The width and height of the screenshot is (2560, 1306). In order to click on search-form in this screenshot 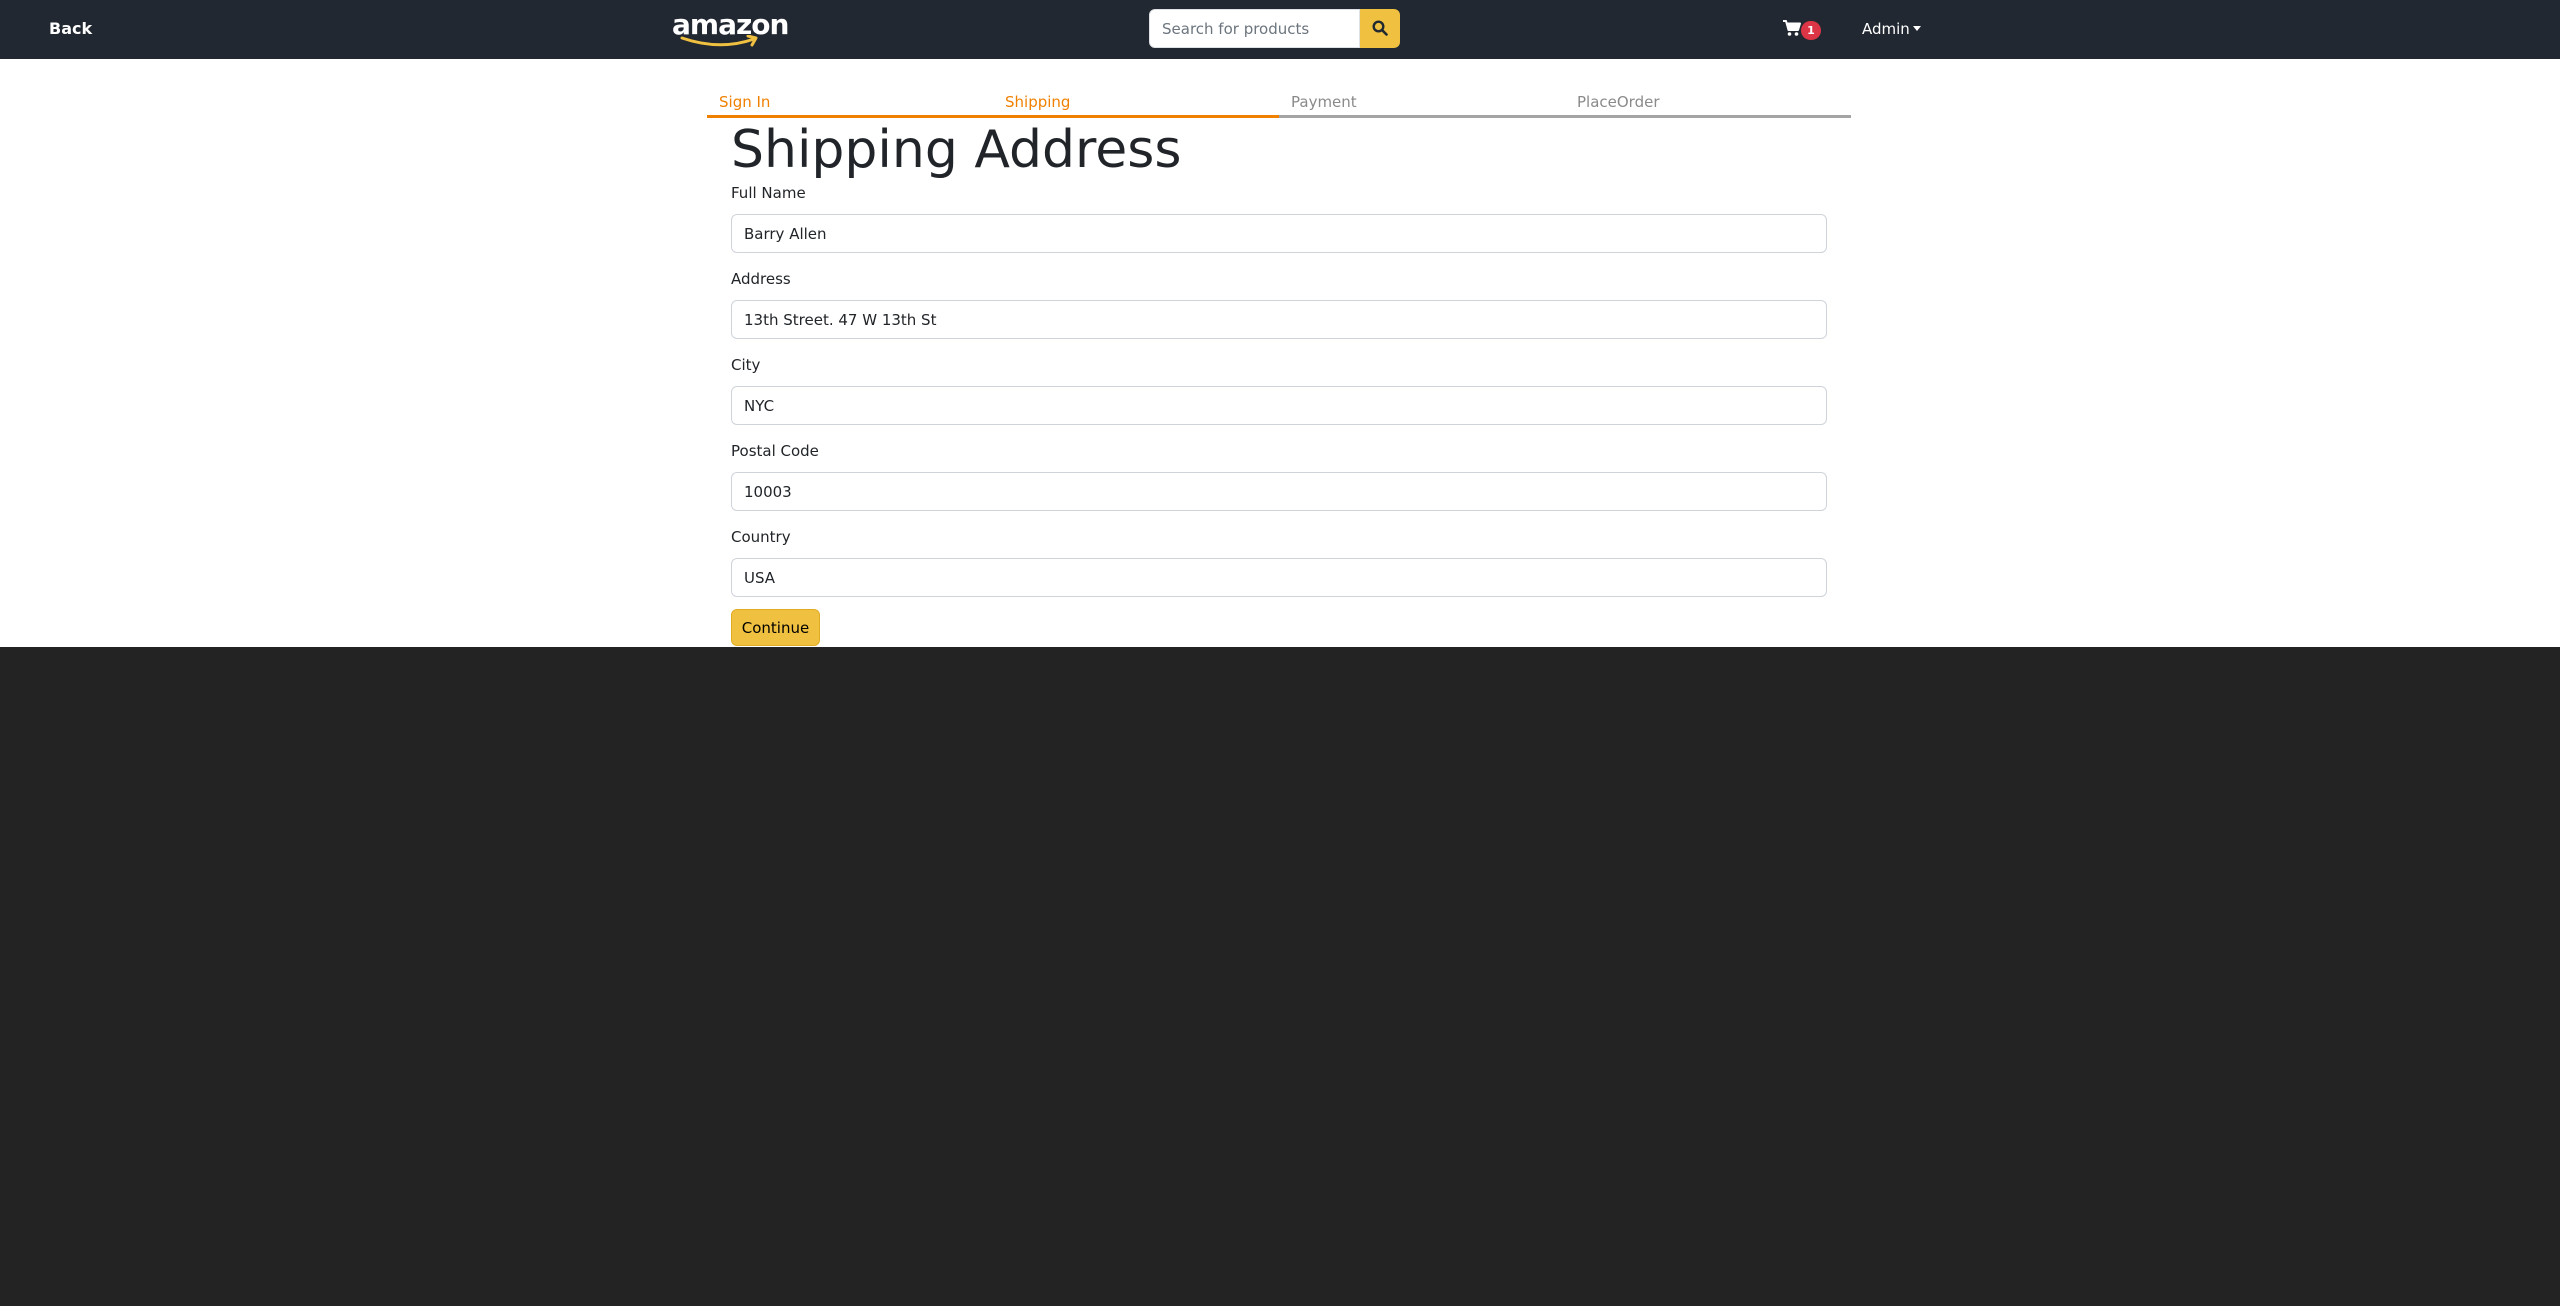, I will do `click(1274, 28)`.